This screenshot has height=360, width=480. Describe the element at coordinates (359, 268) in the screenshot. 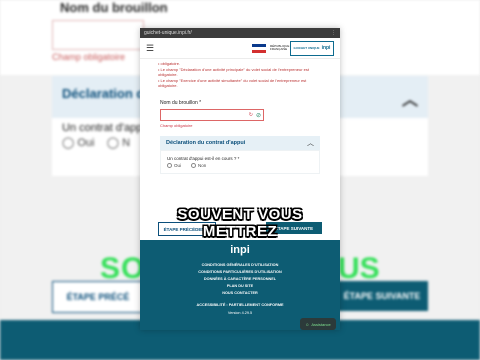

I see `bg-green-text-right: US` at that location.